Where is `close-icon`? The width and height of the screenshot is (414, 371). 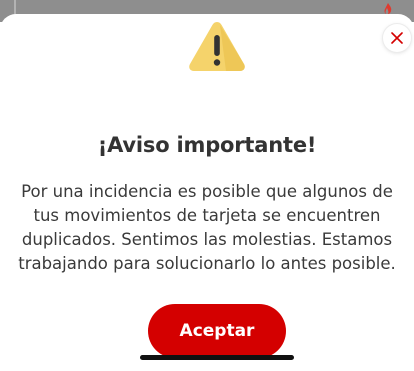 close-icon is located at coordinates (397, 38).